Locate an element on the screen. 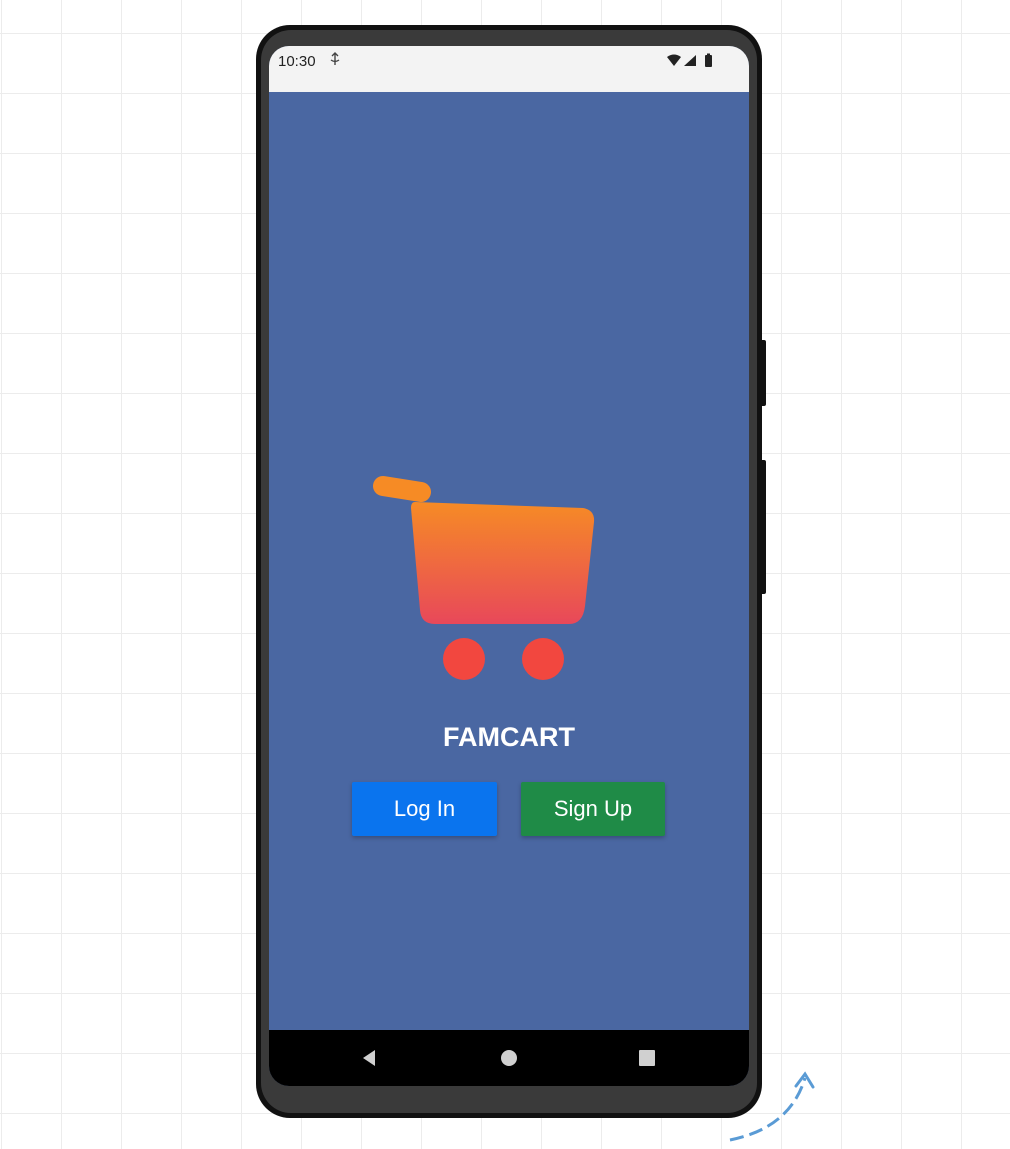 The height and width of the screenshot is (1149, 1010). power-button is located at coordinates (763, 527).